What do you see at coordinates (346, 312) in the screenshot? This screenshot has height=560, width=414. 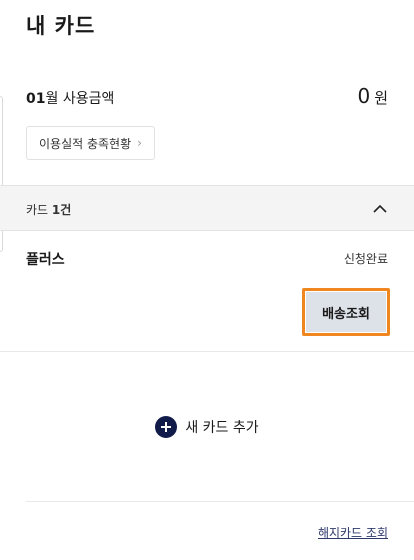 I see `delivery-track-button: 배송조회` at bounding box center [346, 312].